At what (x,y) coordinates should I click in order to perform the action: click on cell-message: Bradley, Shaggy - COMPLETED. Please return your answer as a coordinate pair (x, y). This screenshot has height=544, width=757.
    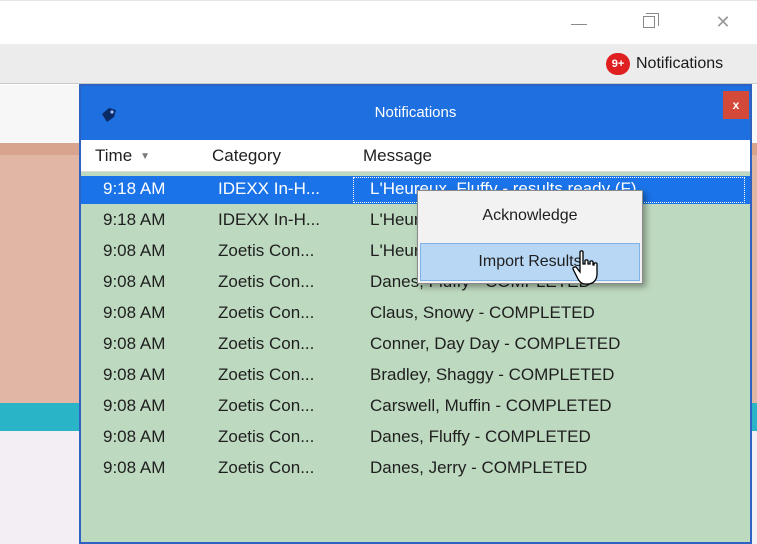
    Looking at the image, I should click on (492, 374).